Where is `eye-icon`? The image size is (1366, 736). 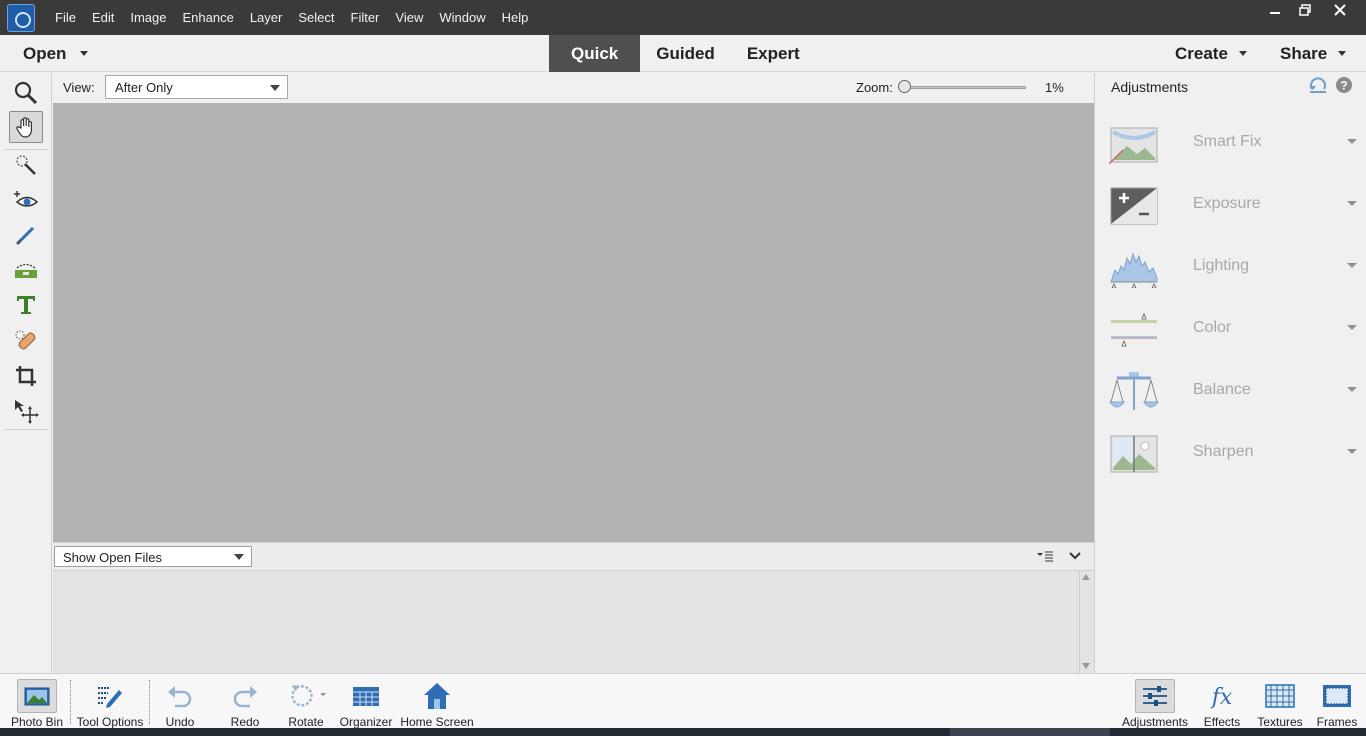
eye-icon is located at coordinates (26, 199).